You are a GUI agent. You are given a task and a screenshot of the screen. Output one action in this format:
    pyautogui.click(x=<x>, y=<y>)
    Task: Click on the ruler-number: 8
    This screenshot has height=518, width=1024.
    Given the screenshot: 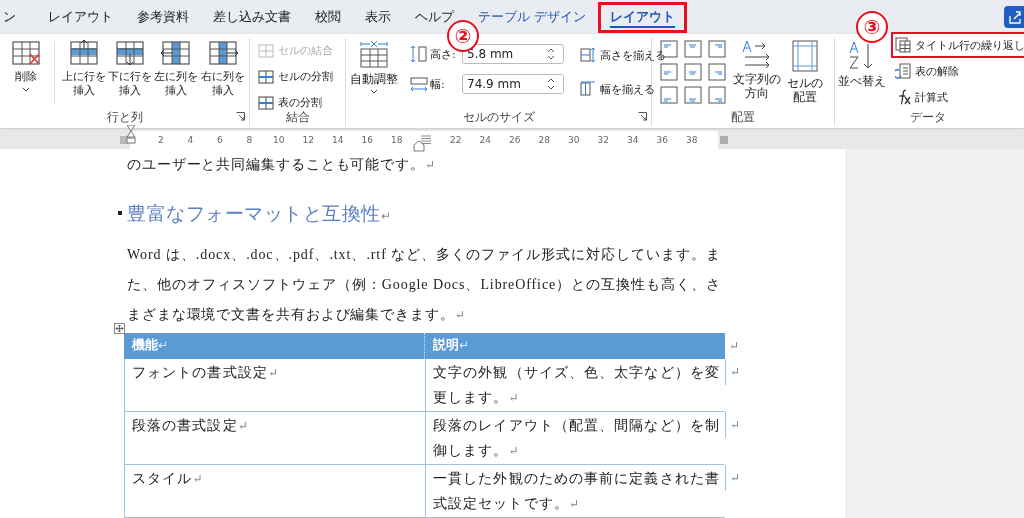 What is the action you would take?
    pyautogui.click(x=249, y=140)
    